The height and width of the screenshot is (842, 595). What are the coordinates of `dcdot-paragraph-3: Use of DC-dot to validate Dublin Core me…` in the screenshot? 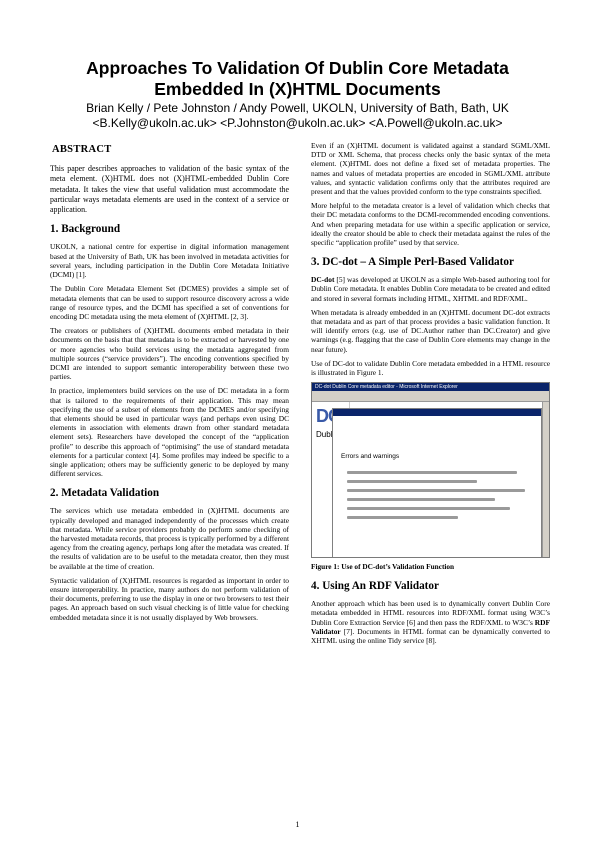 It's located at (430, 368).